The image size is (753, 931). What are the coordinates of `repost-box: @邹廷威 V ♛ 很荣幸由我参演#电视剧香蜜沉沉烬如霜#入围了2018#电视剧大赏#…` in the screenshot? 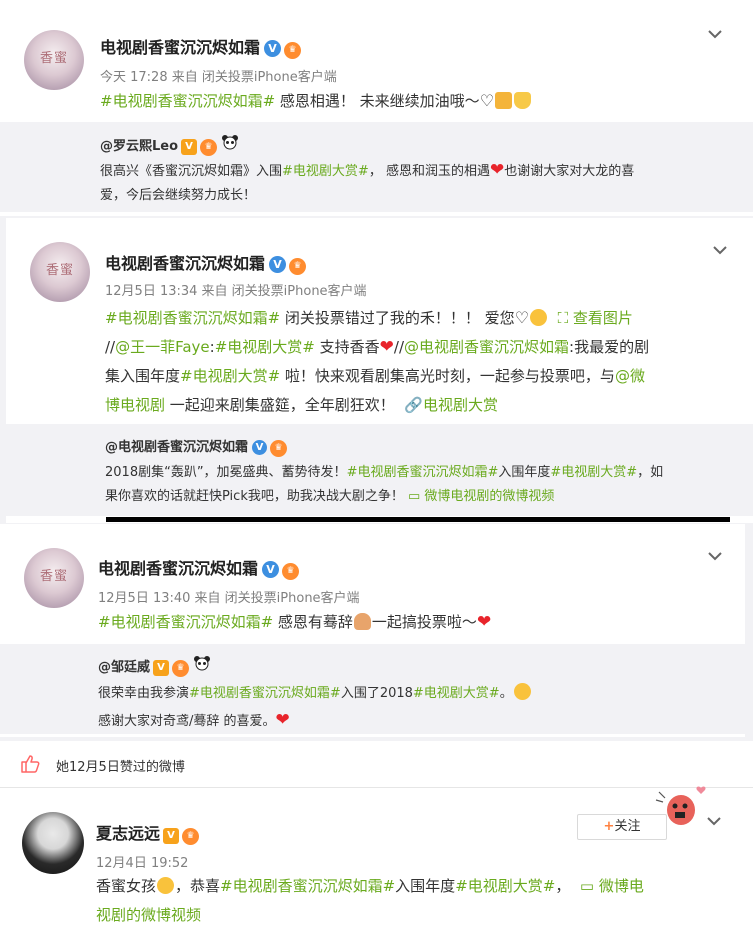 It's located at (372, 689).